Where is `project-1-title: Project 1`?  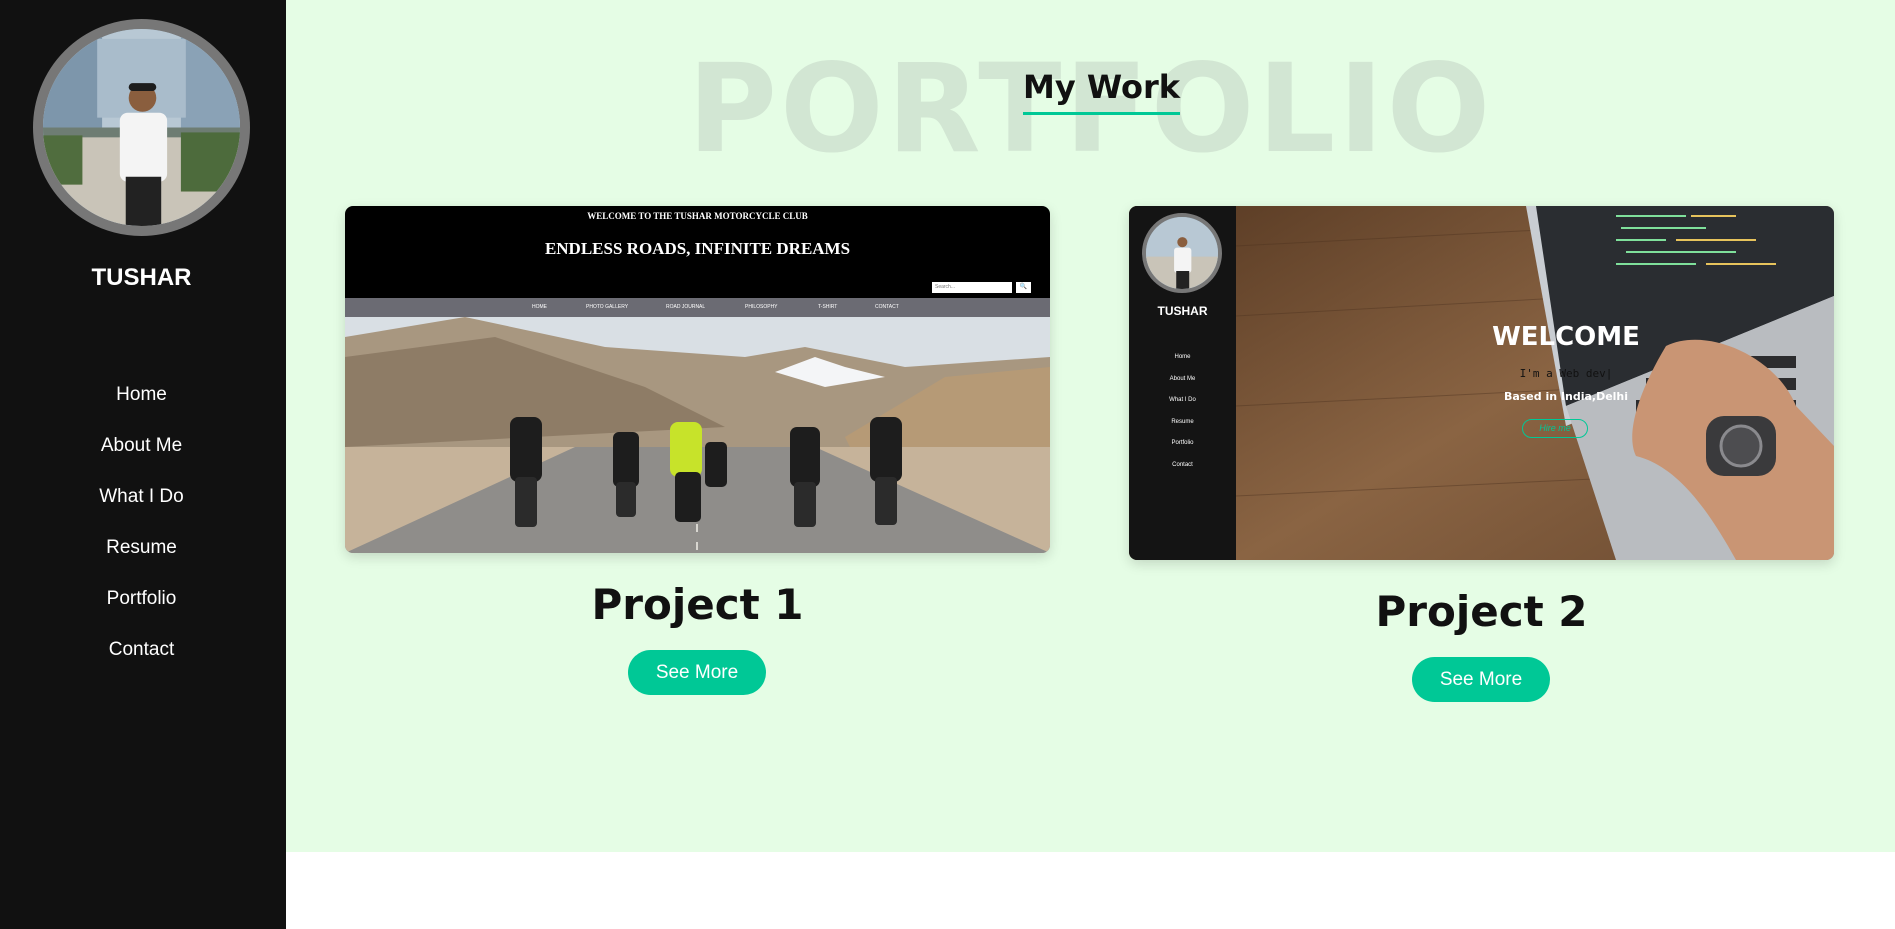
project-1-title: Project 1 is located at coordinates (697, 604).